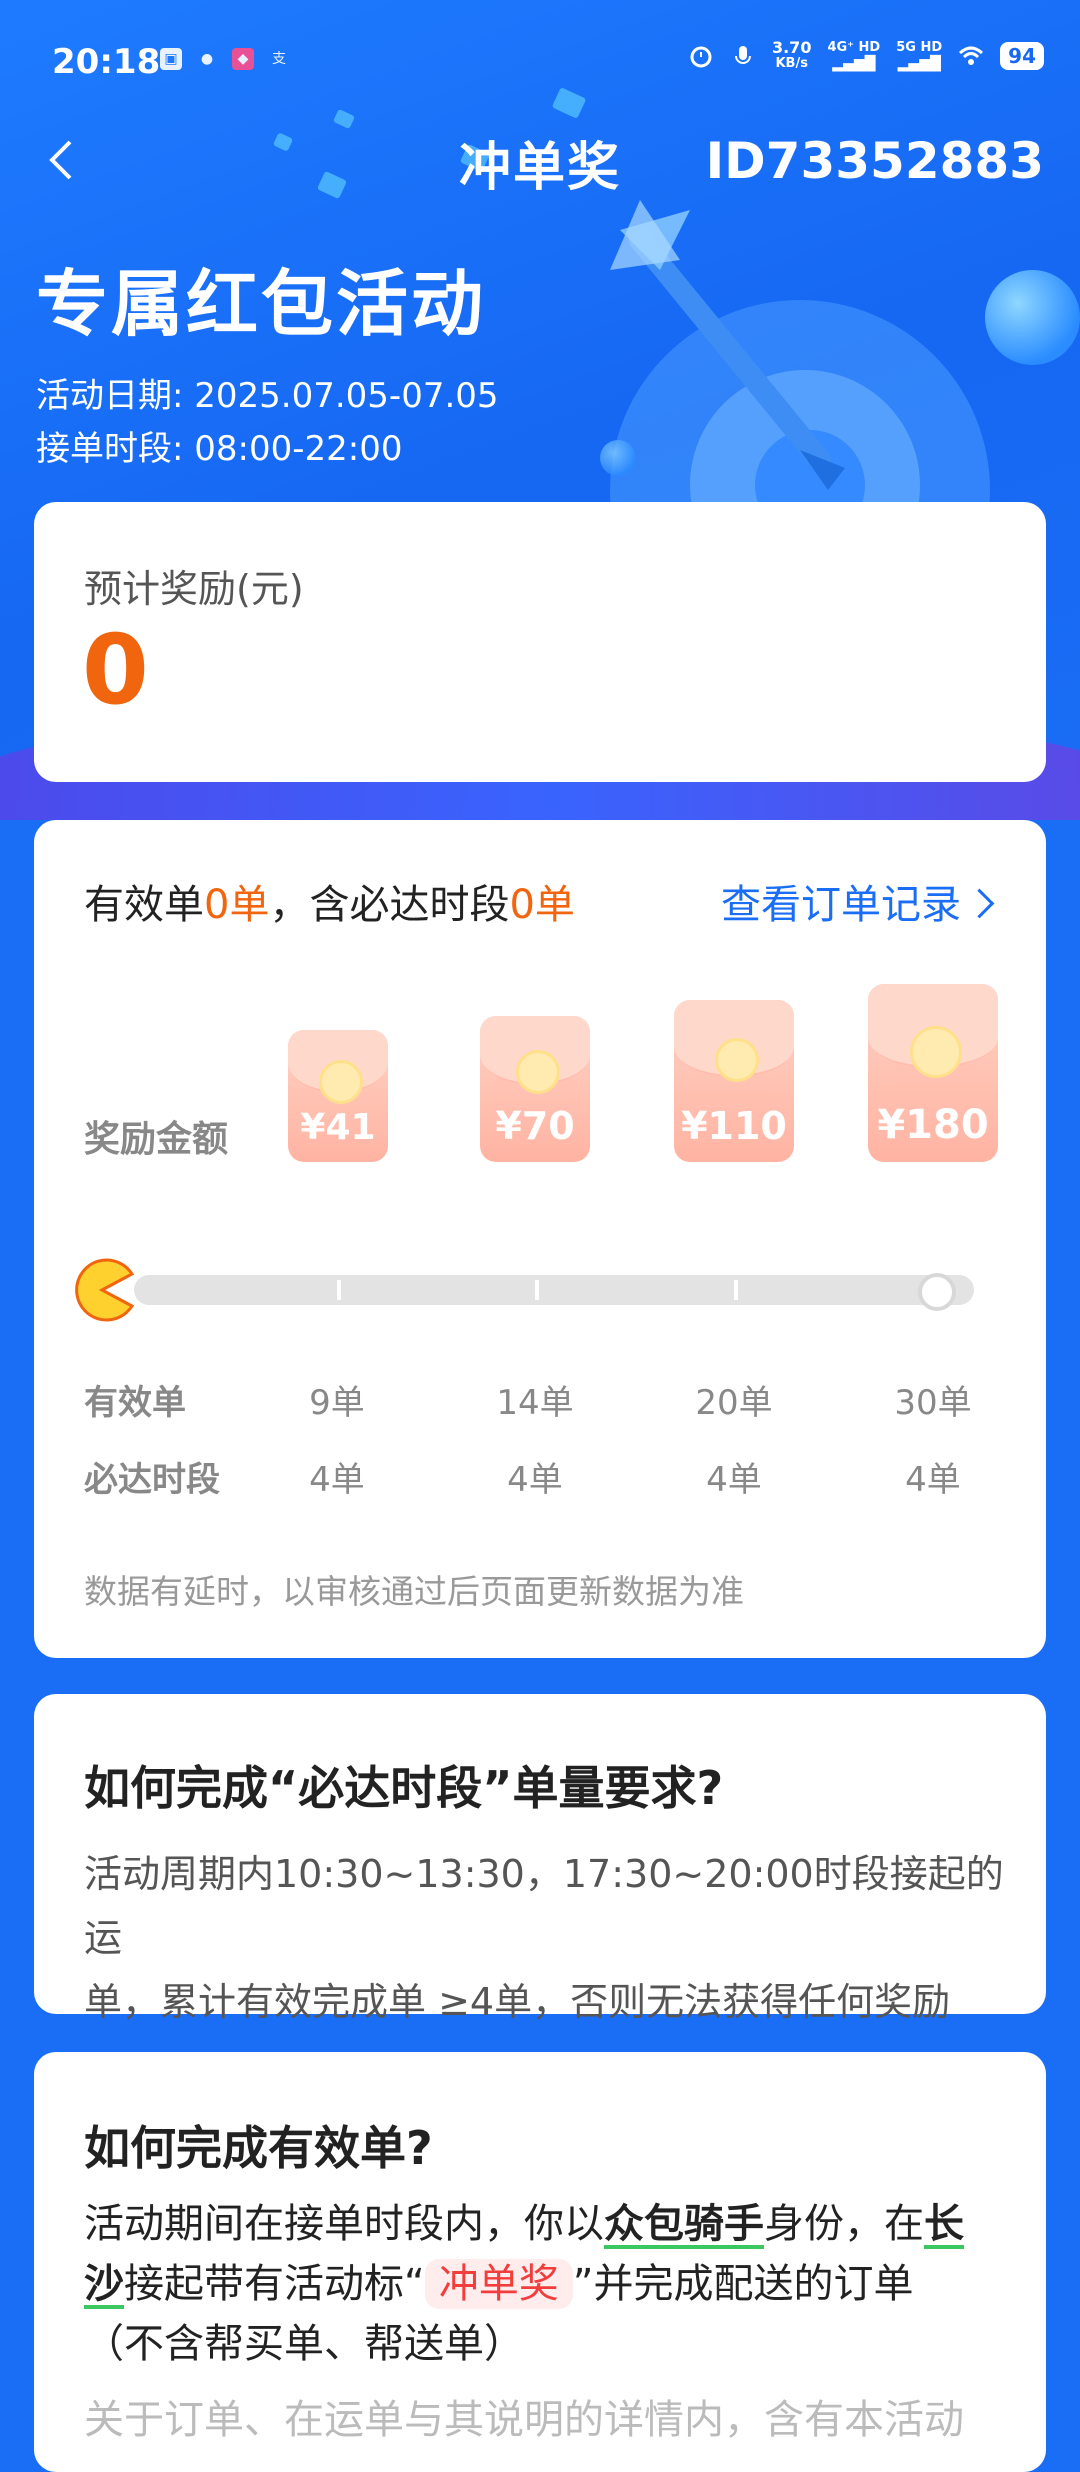 The height and width of the screenshot is (2472, 1080). I want to click on rule-text: （不含帮买单、帮送单）, so click(304, 2344).